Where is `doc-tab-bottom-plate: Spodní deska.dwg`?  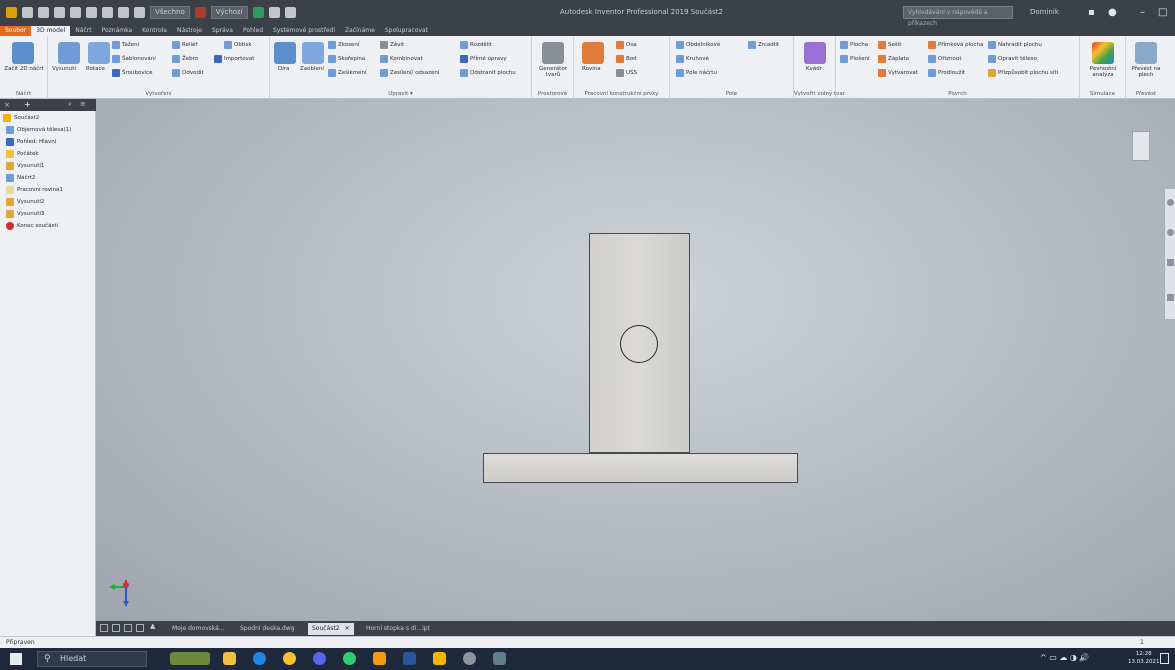 doc-tab-bottom-plate: Spodní deska.dwg is located at coordinates (267, 629).